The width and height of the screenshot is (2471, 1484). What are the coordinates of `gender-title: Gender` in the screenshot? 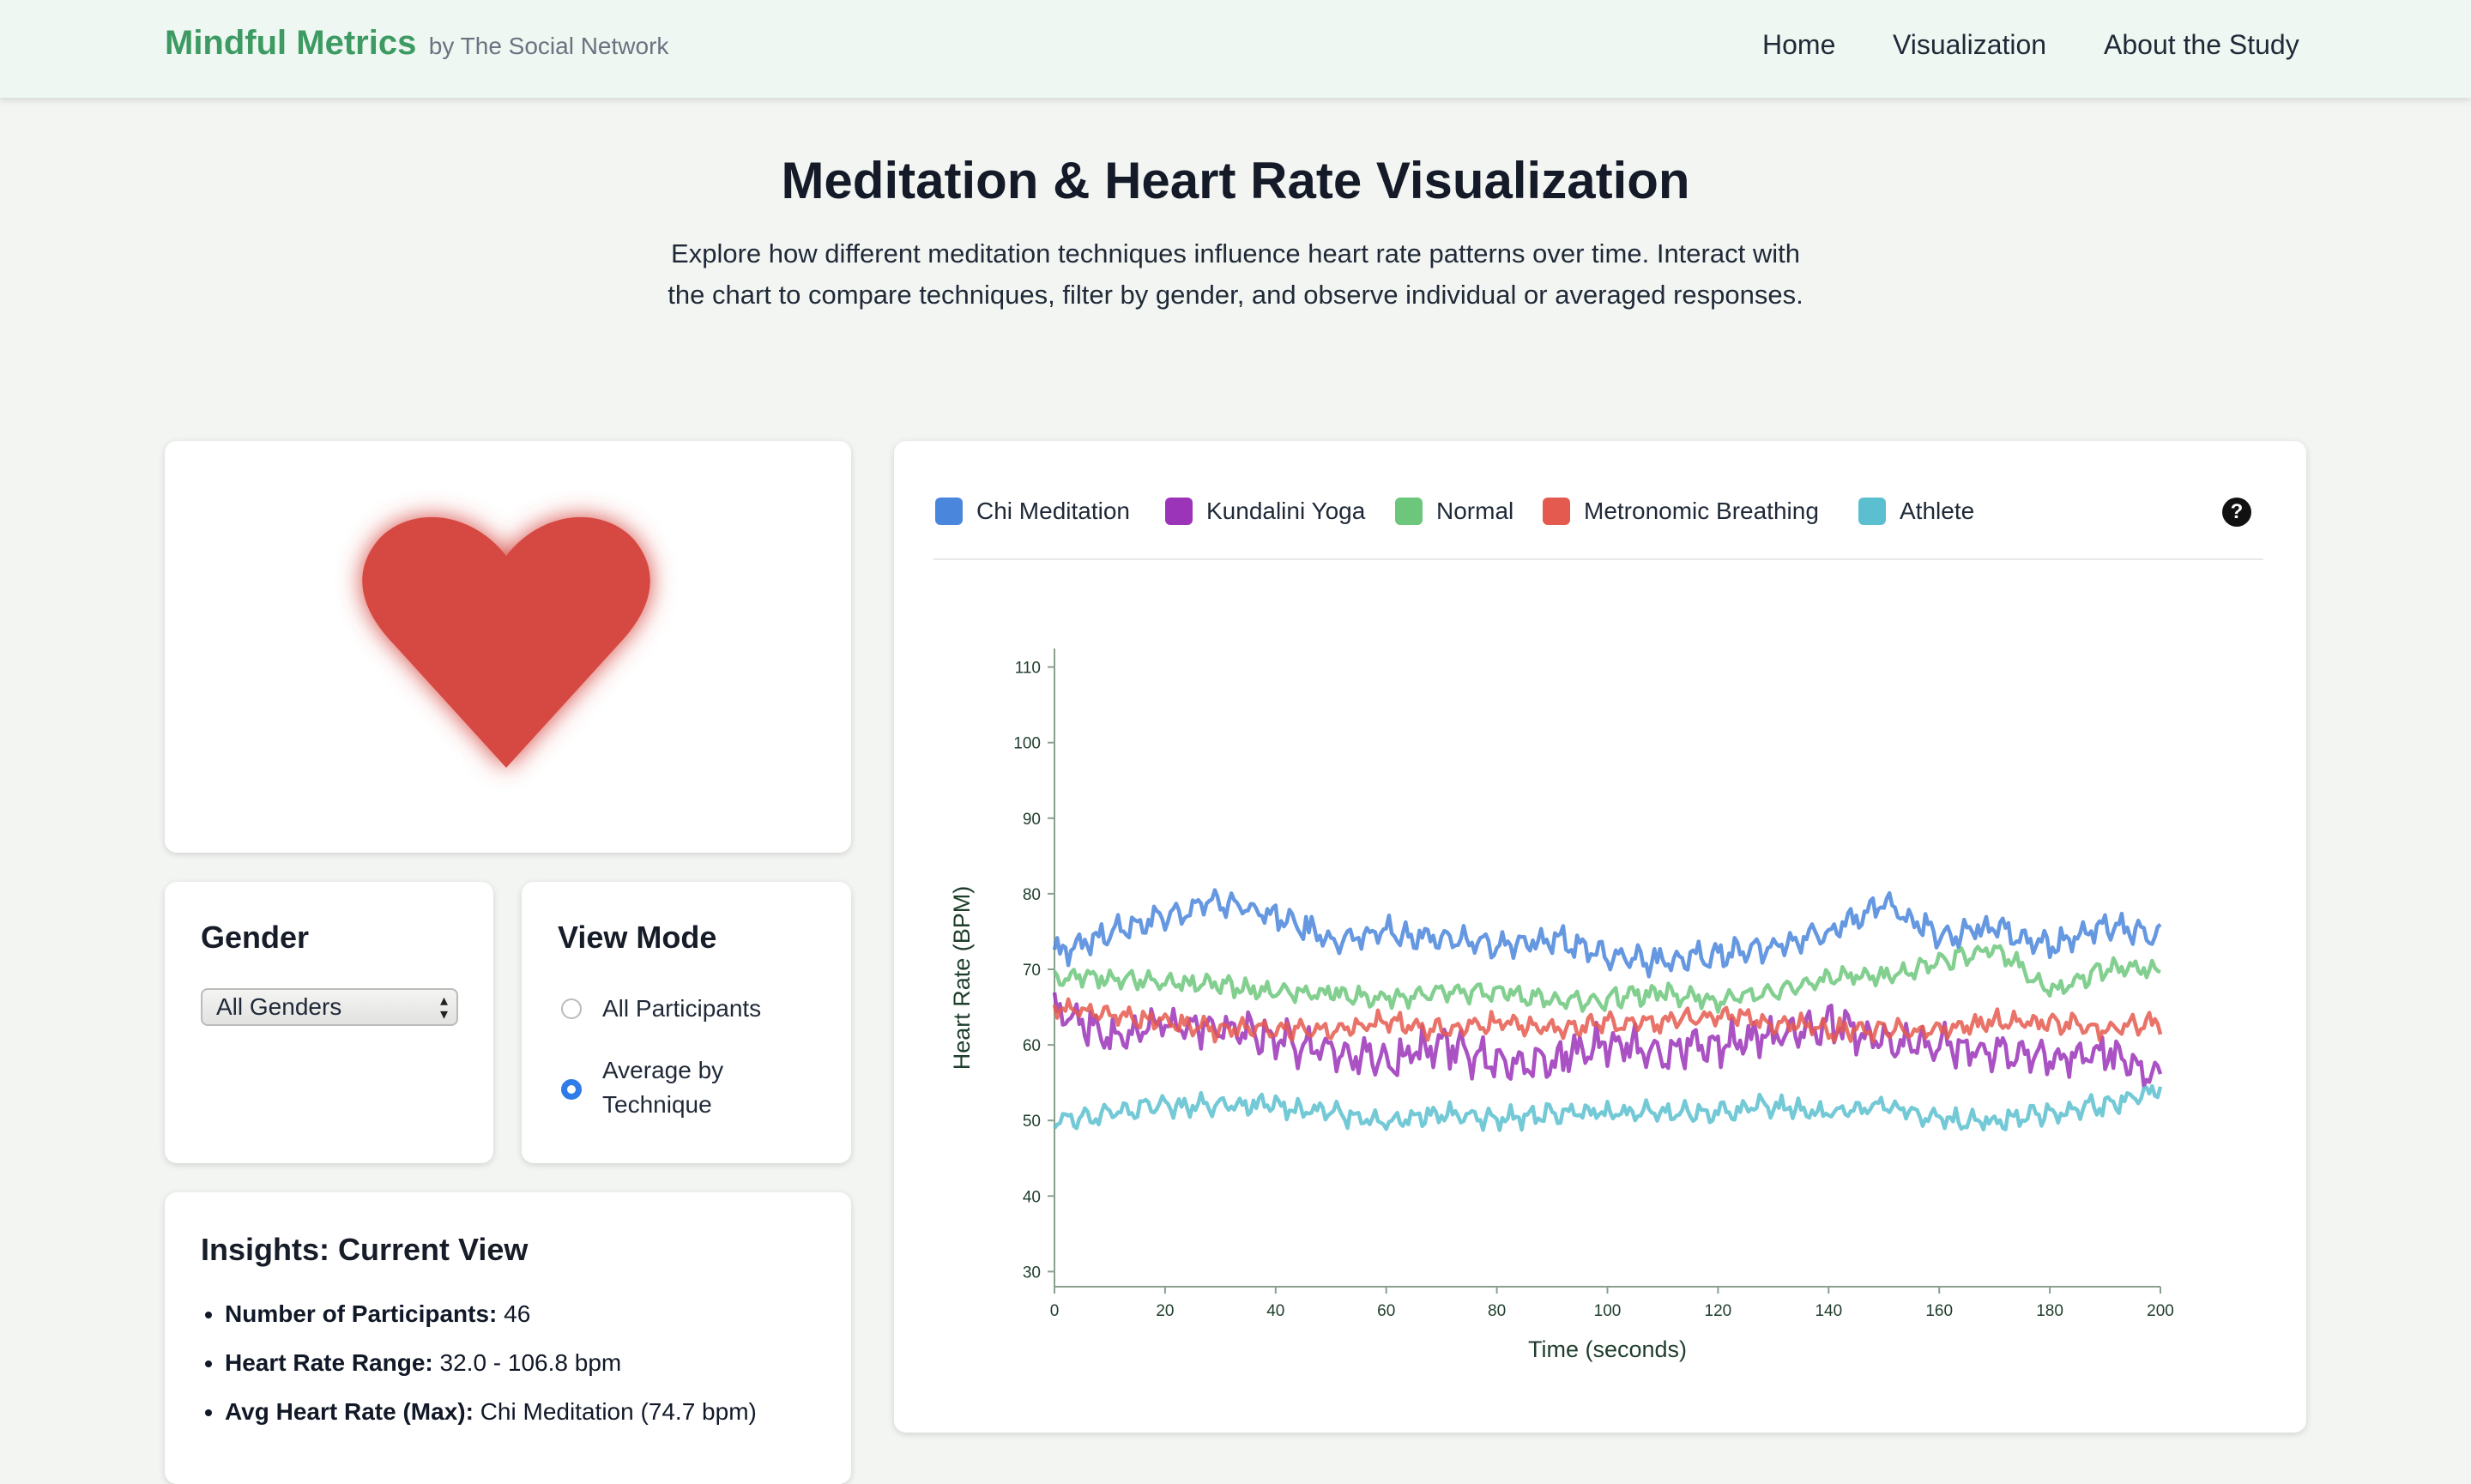 It's located at (255, 937).